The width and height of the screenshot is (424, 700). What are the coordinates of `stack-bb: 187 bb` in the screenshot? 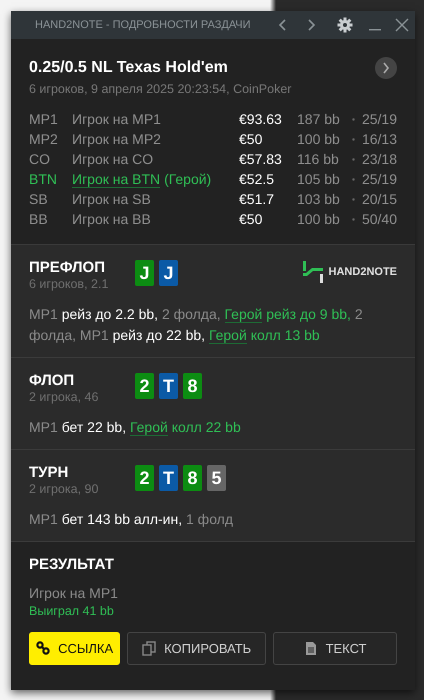 It's located at (319, 119).